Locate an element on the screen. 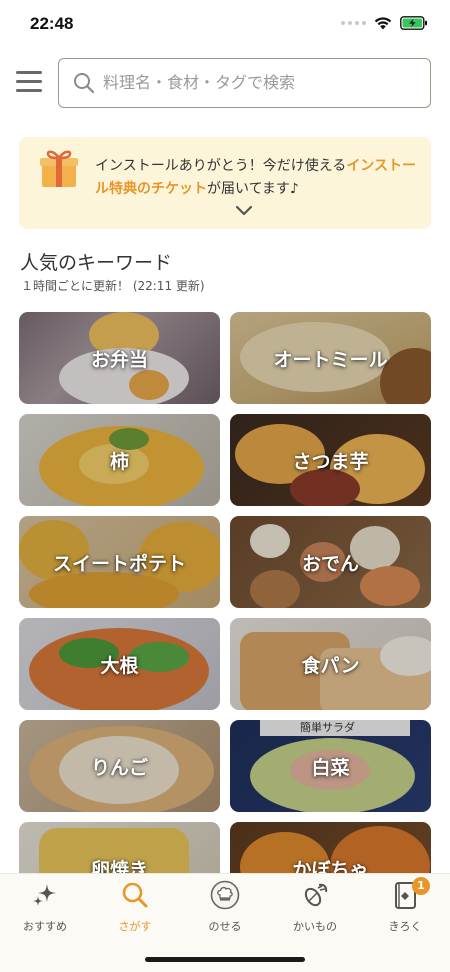 This screenshot has width=450, height=972. status-icons is located at coordinates (384, 23).